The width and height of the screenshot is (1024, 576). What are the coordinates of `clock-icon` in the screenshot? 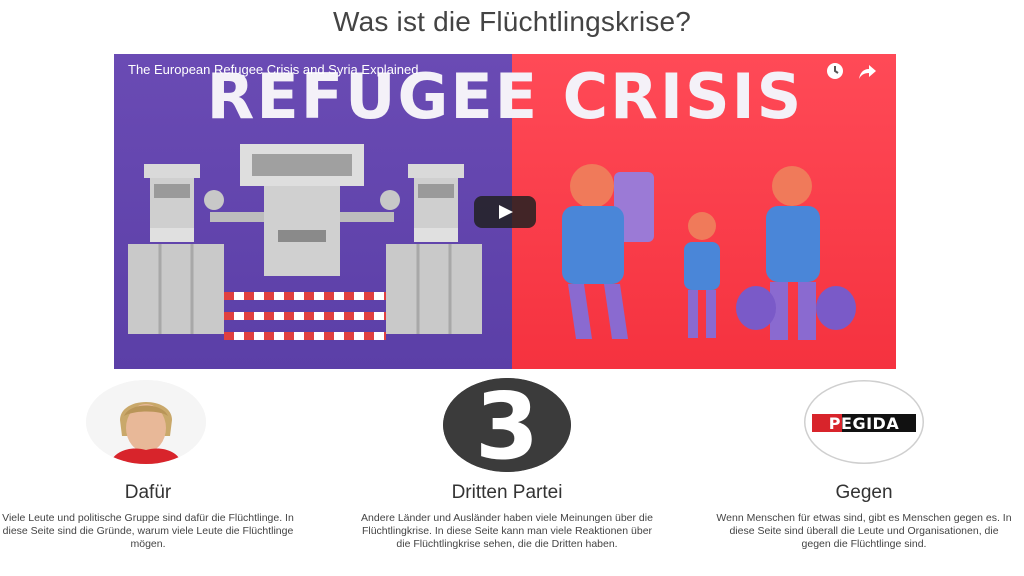 It's located at (835, 71).